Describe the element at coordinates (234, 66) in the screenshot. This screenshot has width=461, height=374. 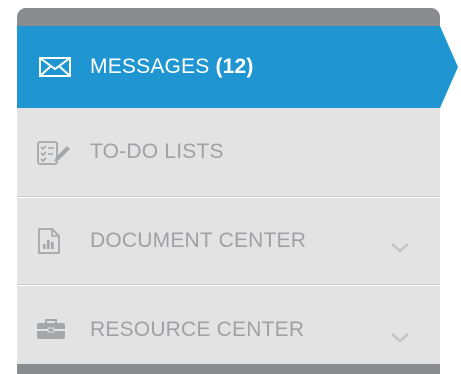
I see `unread-count-badge: (12)` at that location.